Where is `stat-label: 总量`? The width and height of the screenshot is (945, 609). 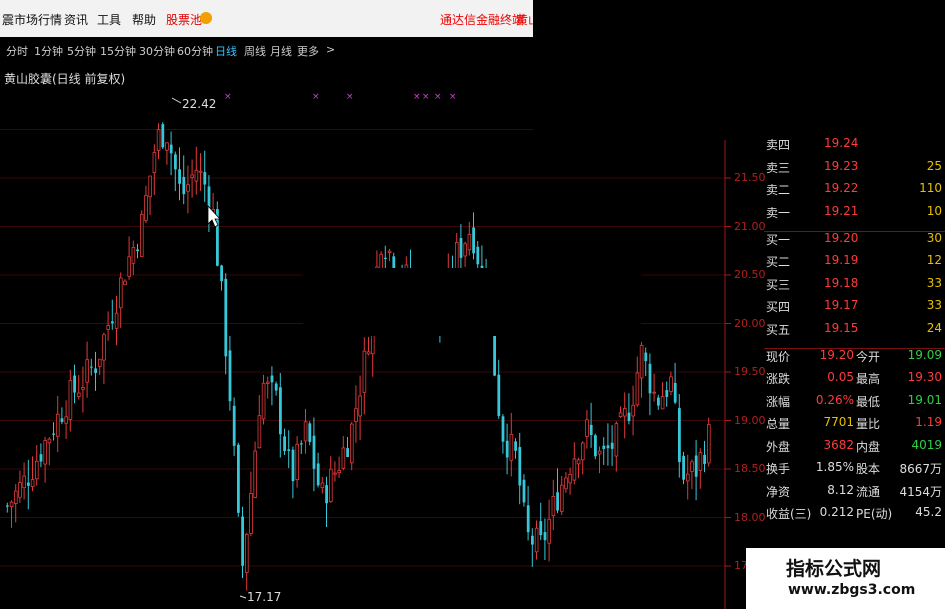 stat-label: 总量 is located at coordinates (778, 424).